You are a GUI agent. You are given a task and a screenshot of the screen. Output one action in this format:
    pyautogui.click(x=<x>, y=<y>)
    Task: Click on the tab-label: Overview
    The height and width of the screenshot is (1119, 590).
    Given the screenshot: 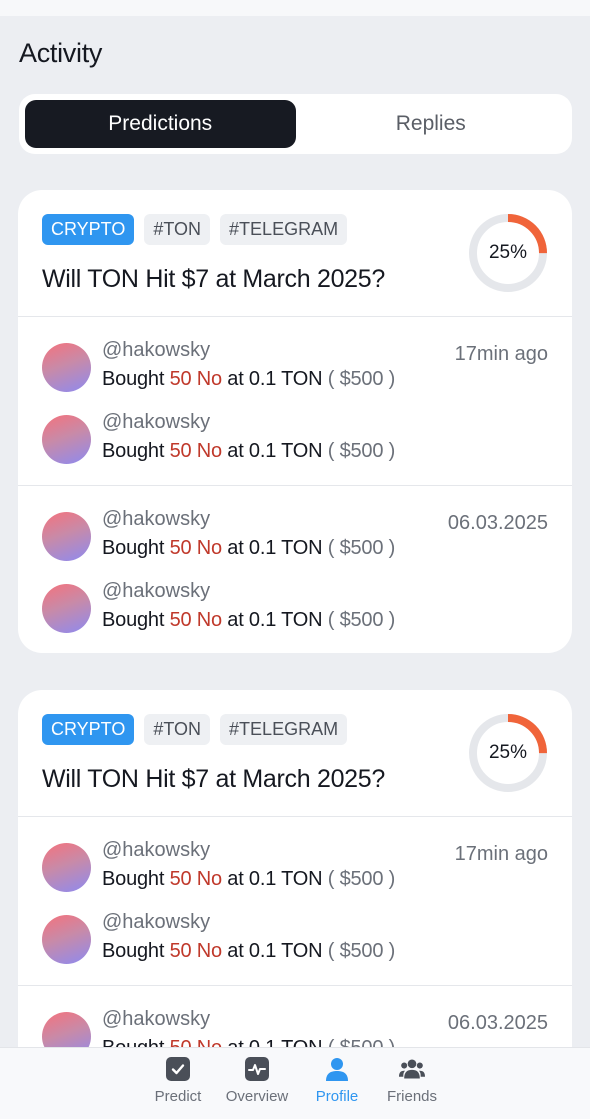 What is the action you would take?
    pyautogui.click(x=257, y=1096)
    